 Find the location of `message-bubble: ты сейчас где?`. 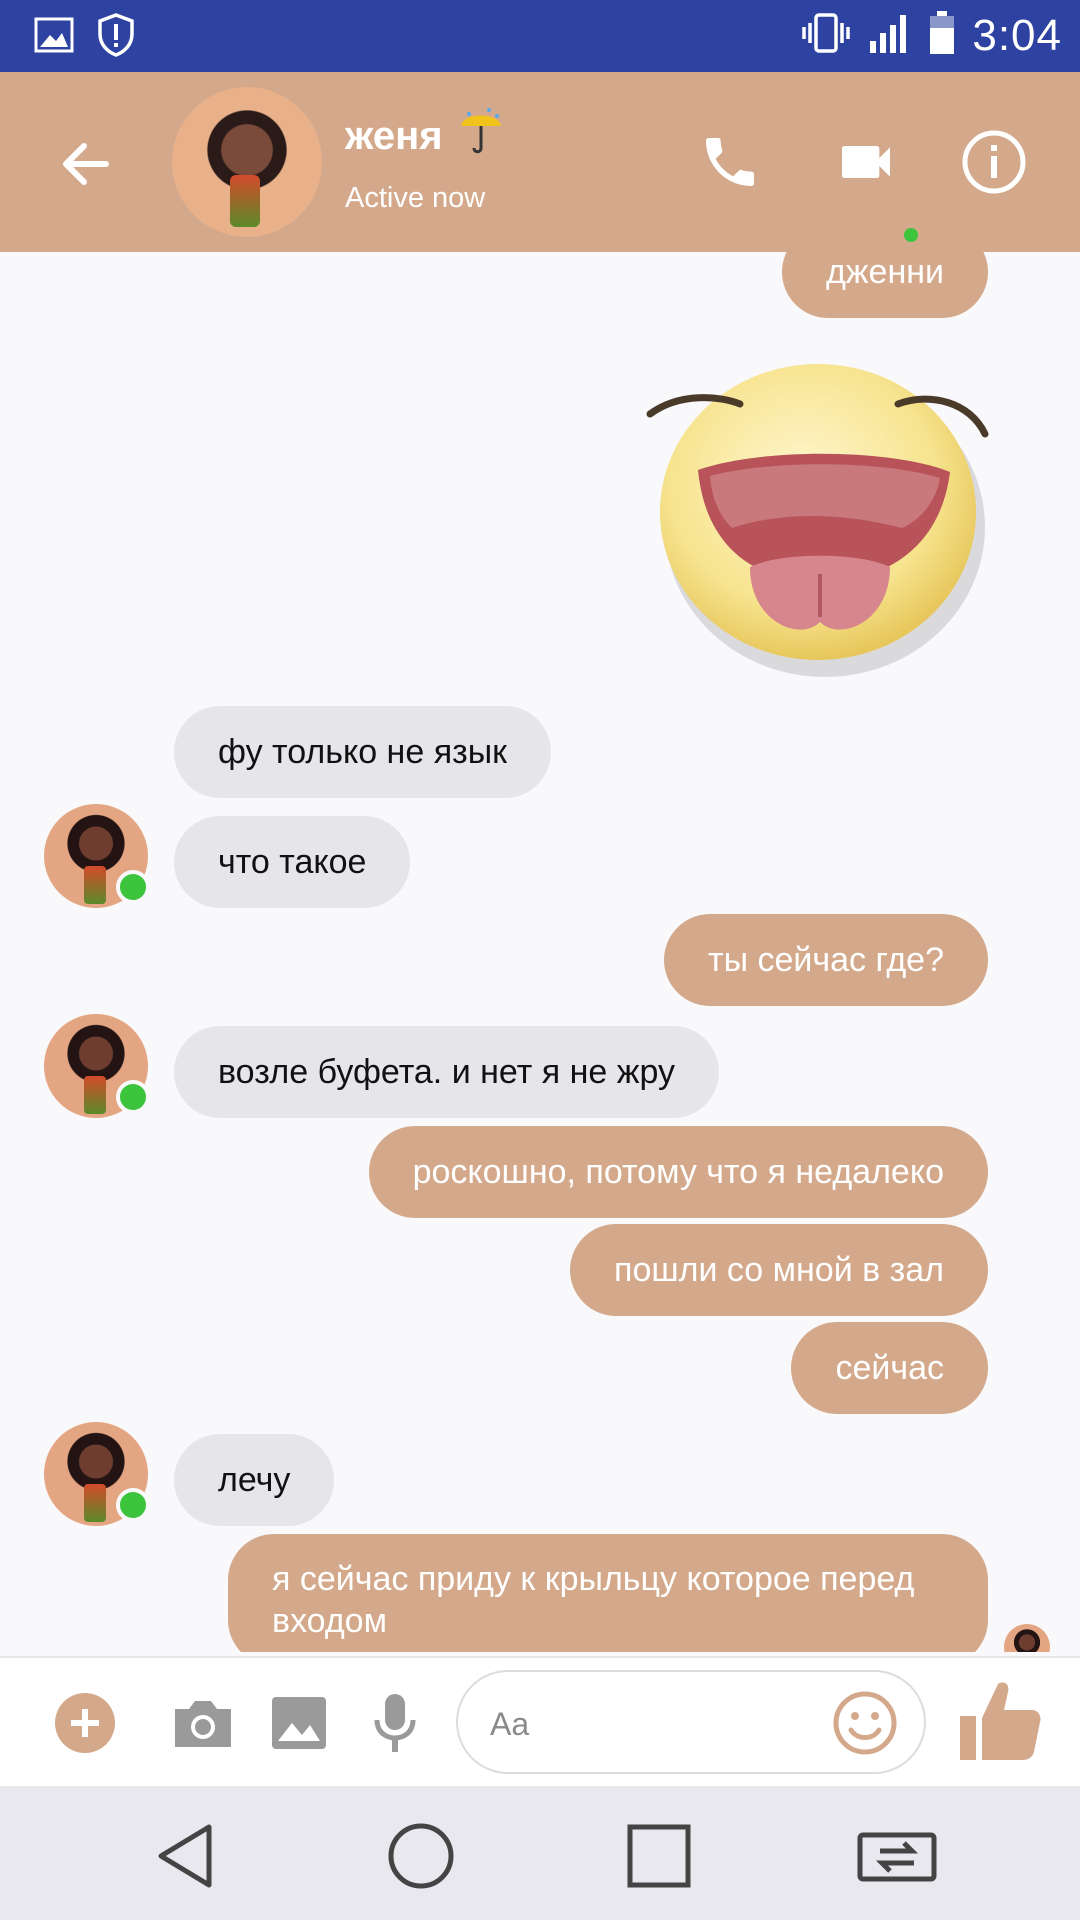

message-bubble: ты сейчас где? is located at coordinates (826, 960).